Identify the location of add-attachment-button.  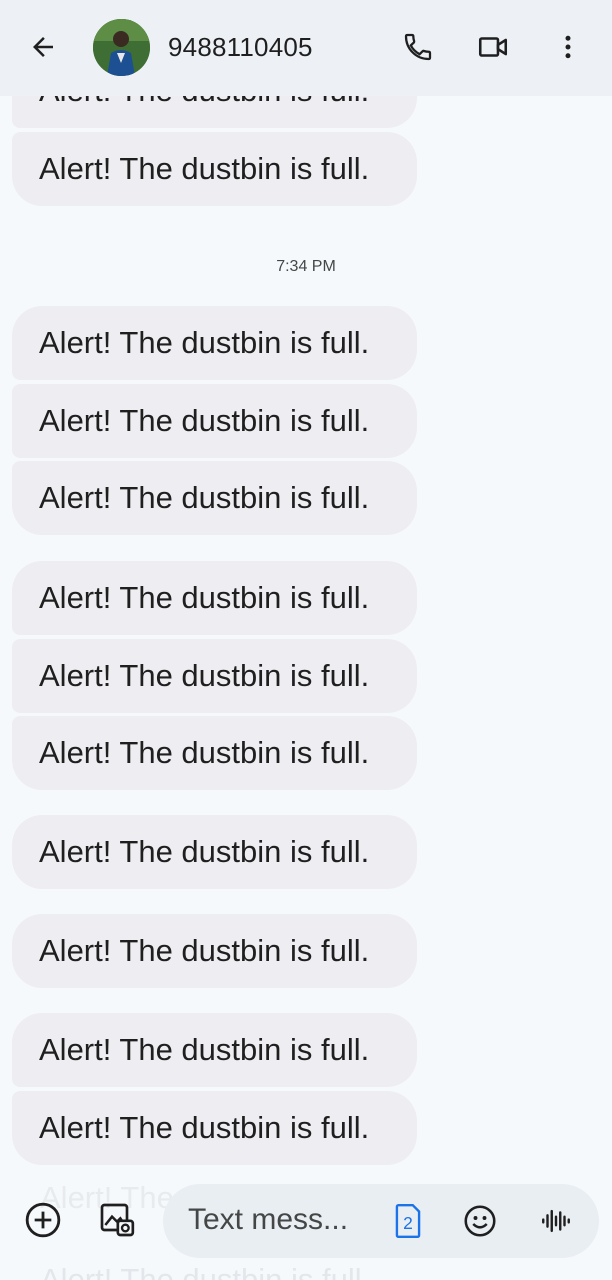
(43, 1220).